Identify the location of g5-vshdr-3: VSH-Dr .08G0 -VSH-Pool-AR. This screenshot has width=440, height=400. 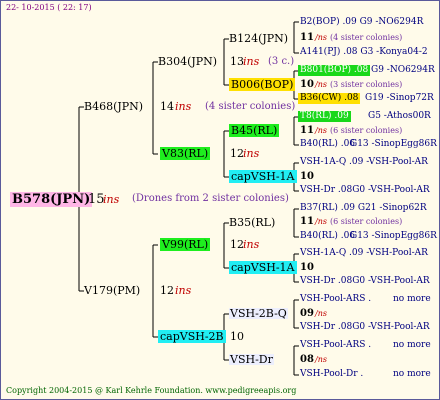
(365, 327).